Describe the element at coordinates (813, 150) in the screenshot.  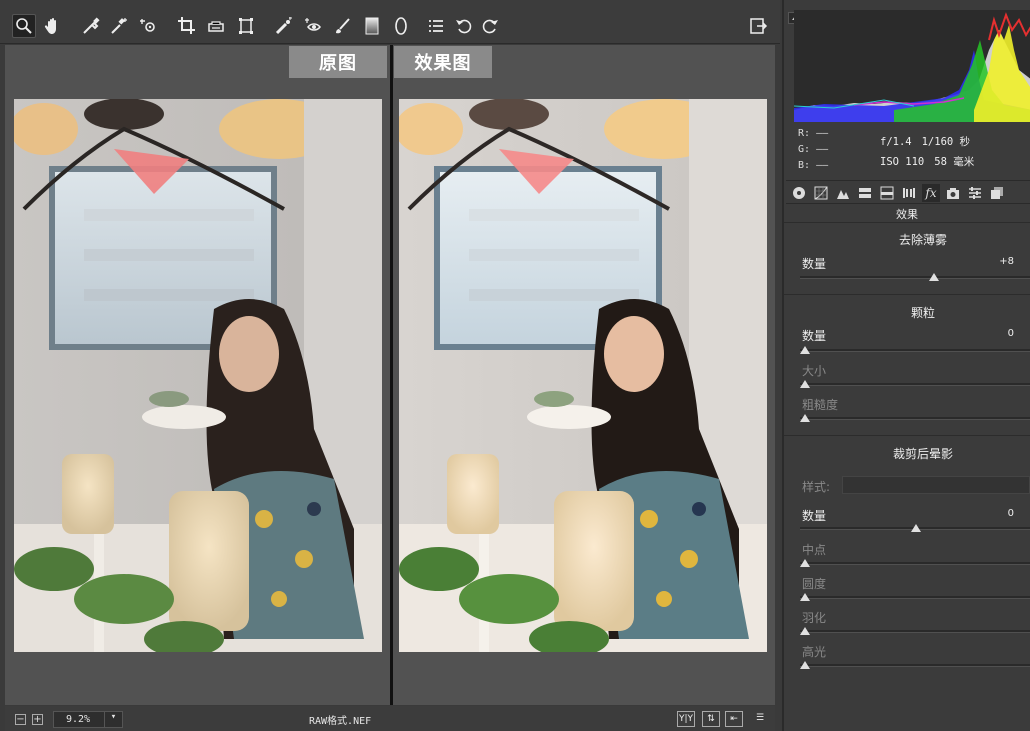
I see `rgb-readout: R: —— G: —— B: ——` at that location.